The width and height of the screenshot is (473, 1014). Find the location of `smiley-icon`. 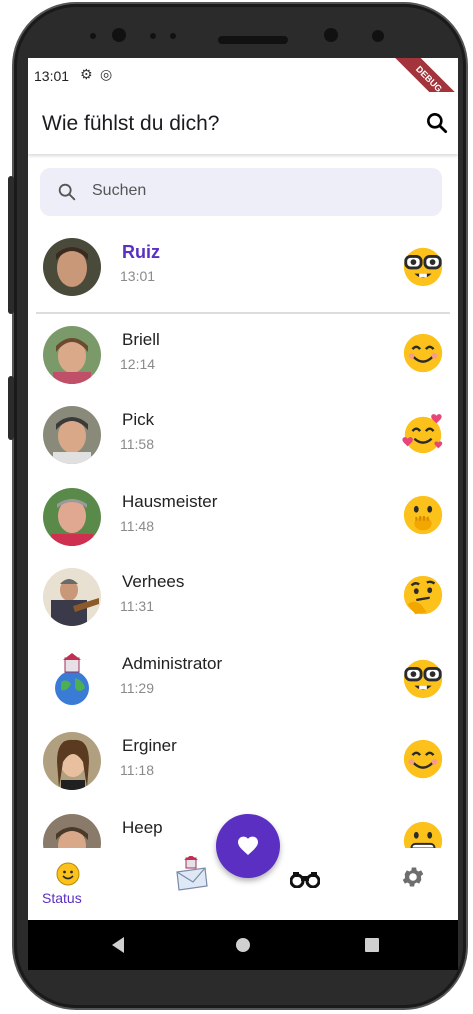

smiley-icon is located at coordinates (68, 874).